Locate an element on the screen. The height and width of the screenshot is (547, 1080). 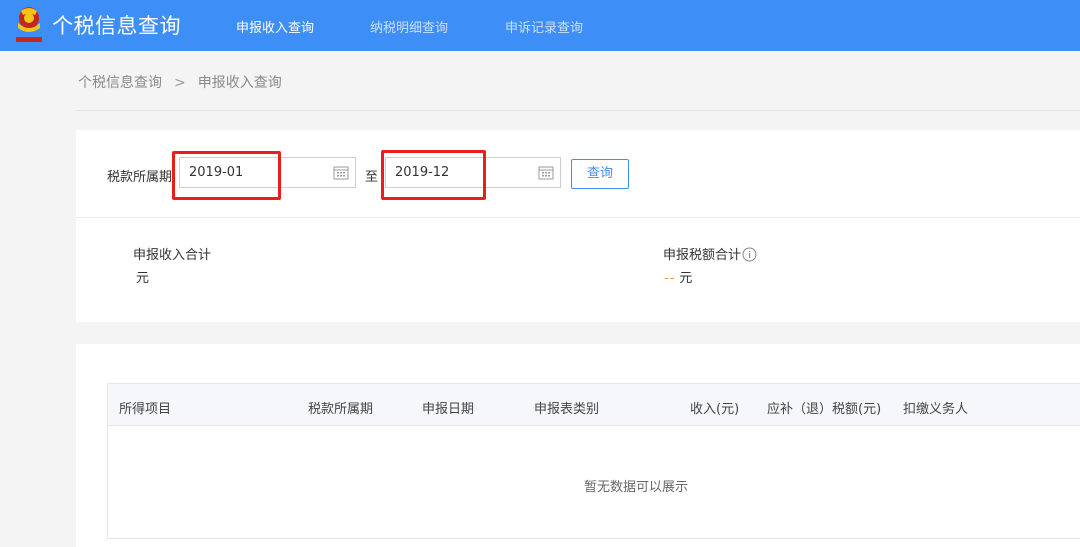
income-total-label: 申报收入合计 is located at coordinates (172, 255).